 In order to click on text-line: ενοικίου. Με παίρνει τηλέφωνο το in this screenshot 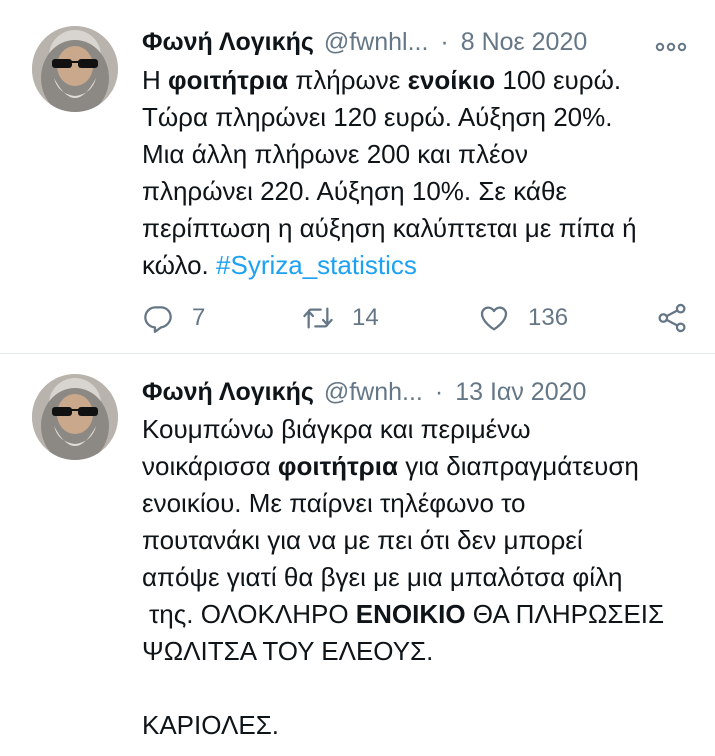, I will do `click(334, 503)`.